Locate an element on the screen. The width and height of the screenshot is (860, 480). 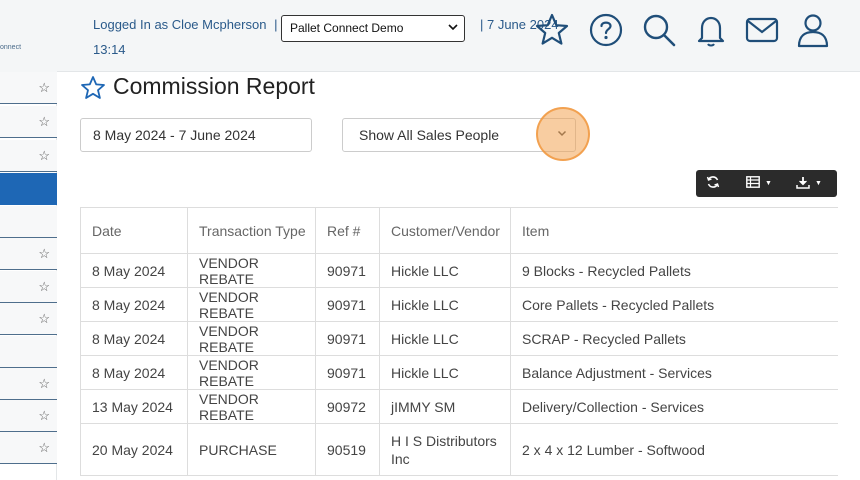
download-icon is located at coordinates (803, 184).